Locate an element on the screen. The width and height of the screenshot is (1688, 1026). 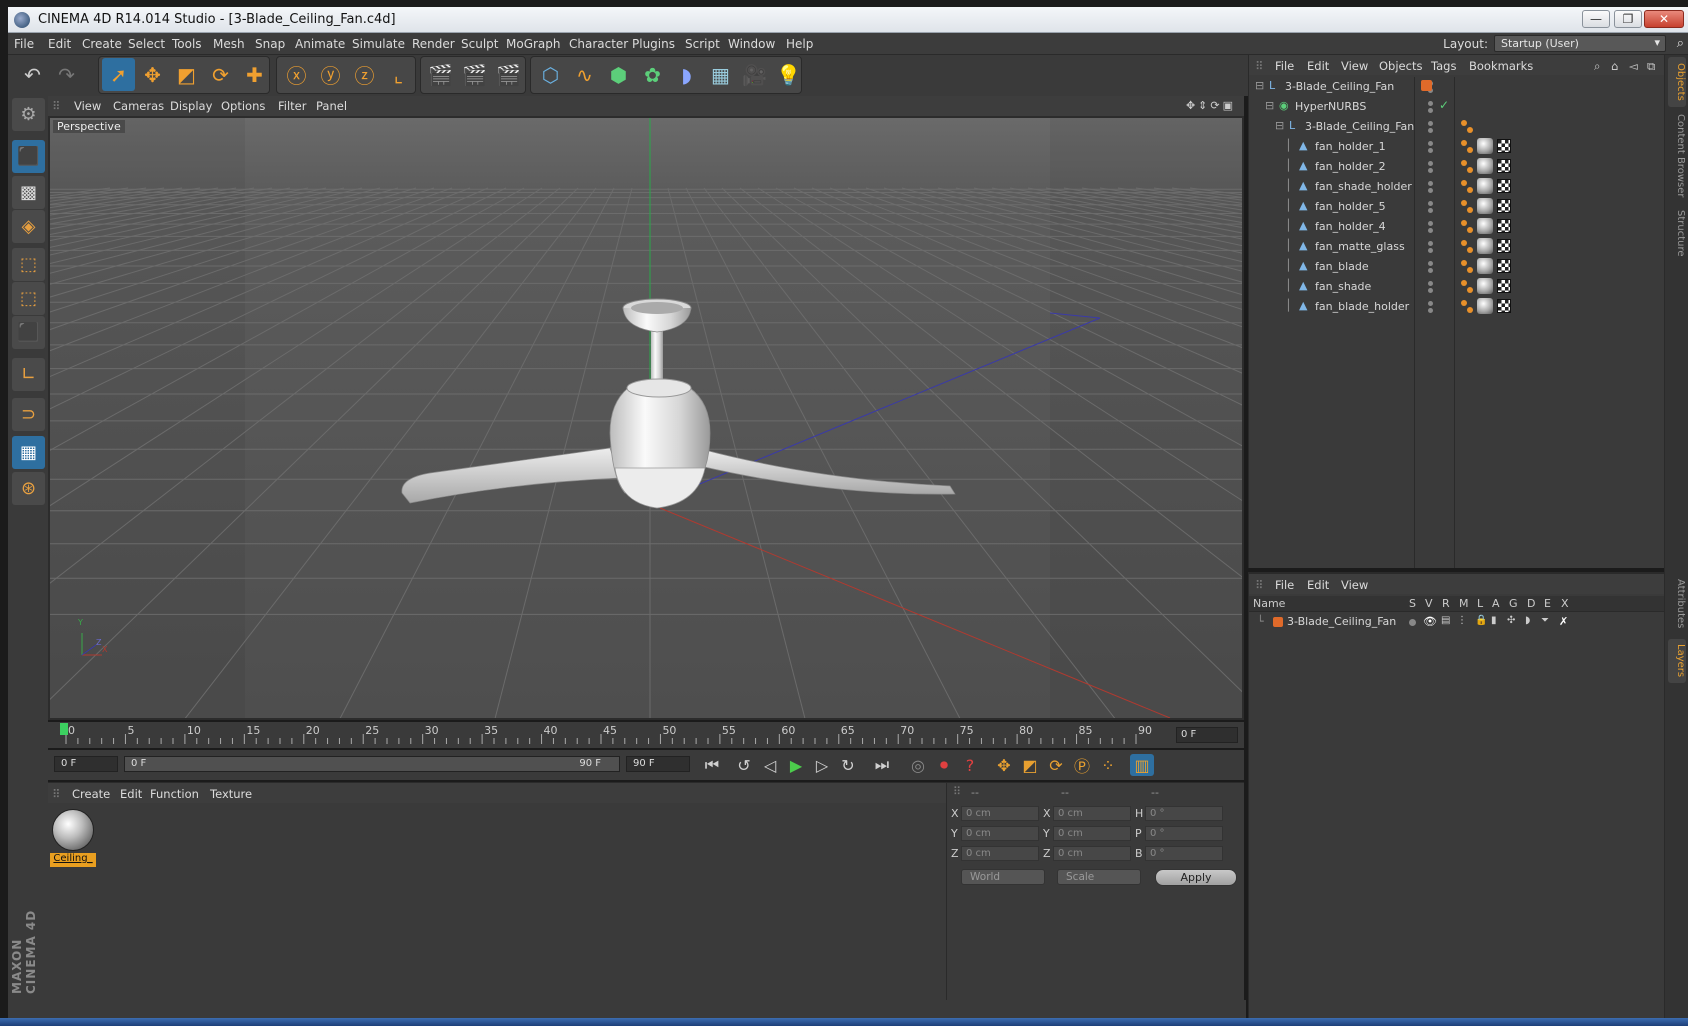
deformer-icon: ◗ is located at coordinates (686, 74).